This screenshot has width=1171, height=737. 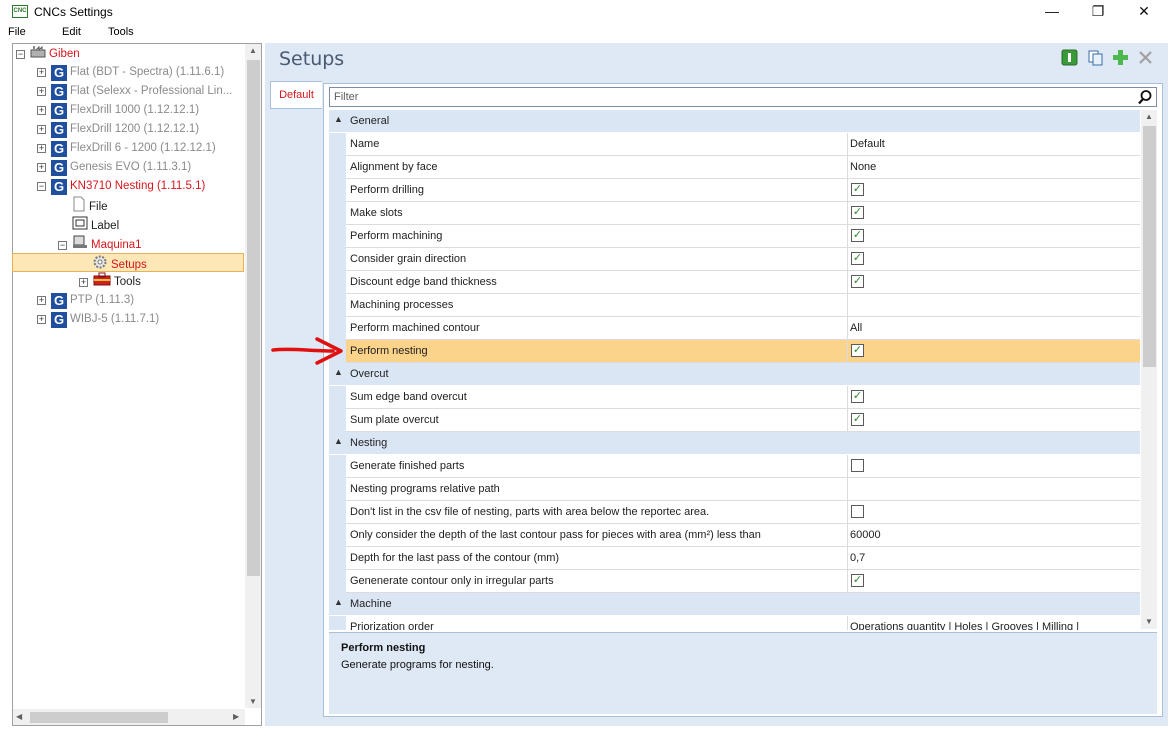 What do you see at coordinates (734, 236) in the screenshot?
I see `property-row: Perform machining ✓` at bounding box center [734, 236].